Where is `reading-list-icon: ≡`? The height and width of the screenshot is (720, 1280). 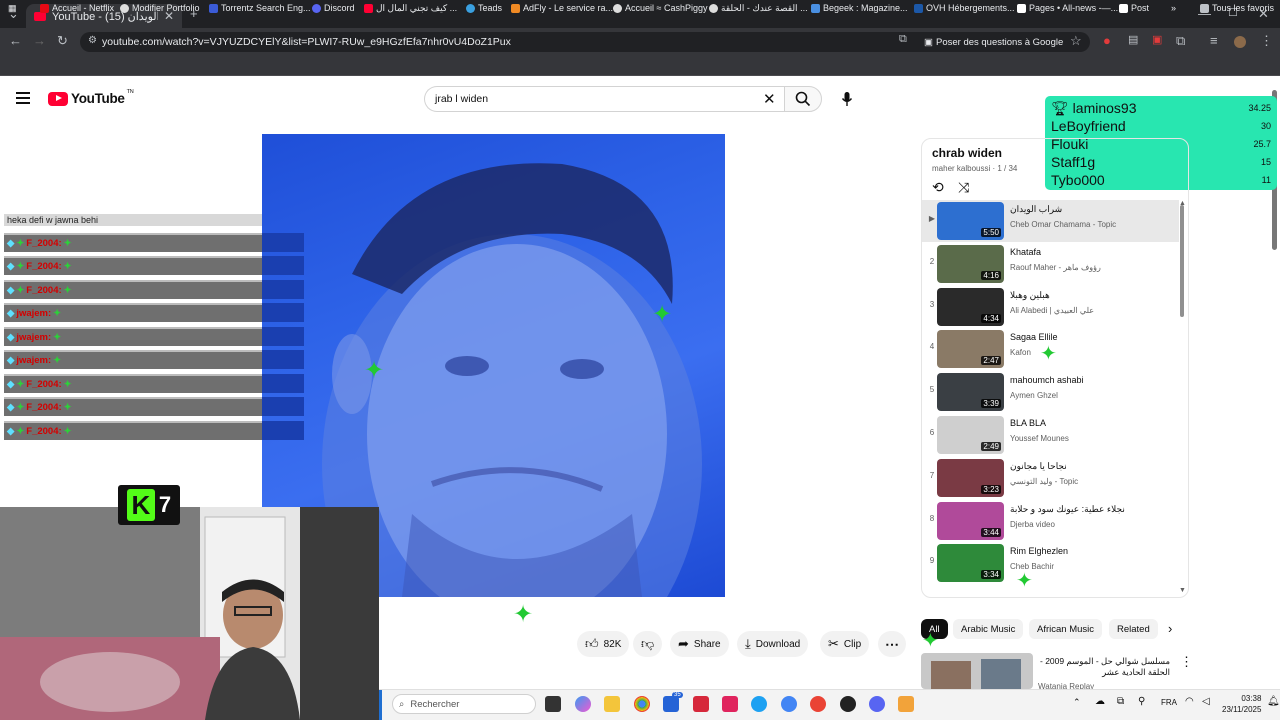
reading-list-icon: ≡ is located at coordinates (1214, 40).